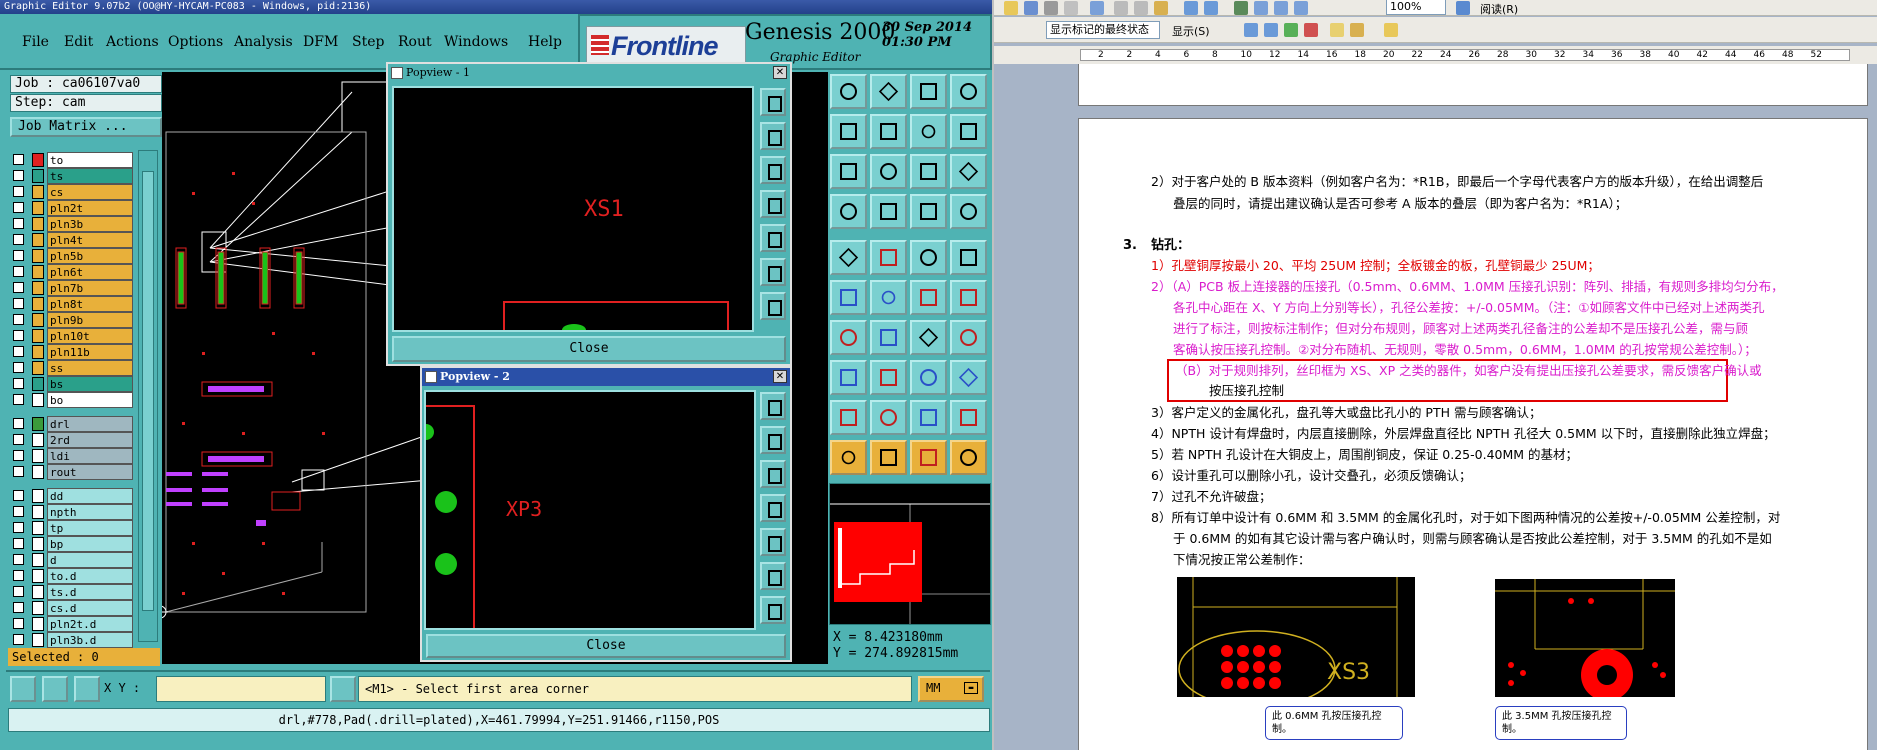  What do you see at coordinates (72, 576) in the screenshot?
I see `layer-row: to.d` at bounding box center [72, 576].